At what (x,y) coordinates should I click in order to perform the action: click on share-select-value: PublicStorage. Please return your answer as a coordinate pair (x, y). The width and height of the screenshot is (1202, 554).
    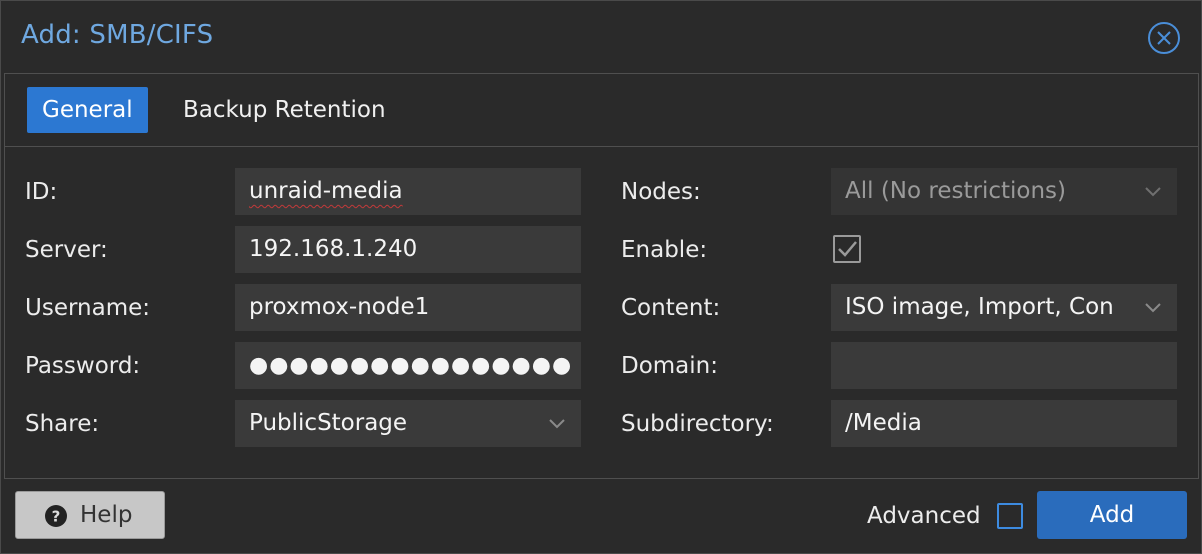
    Looking at the image, I should click on (328, 423).